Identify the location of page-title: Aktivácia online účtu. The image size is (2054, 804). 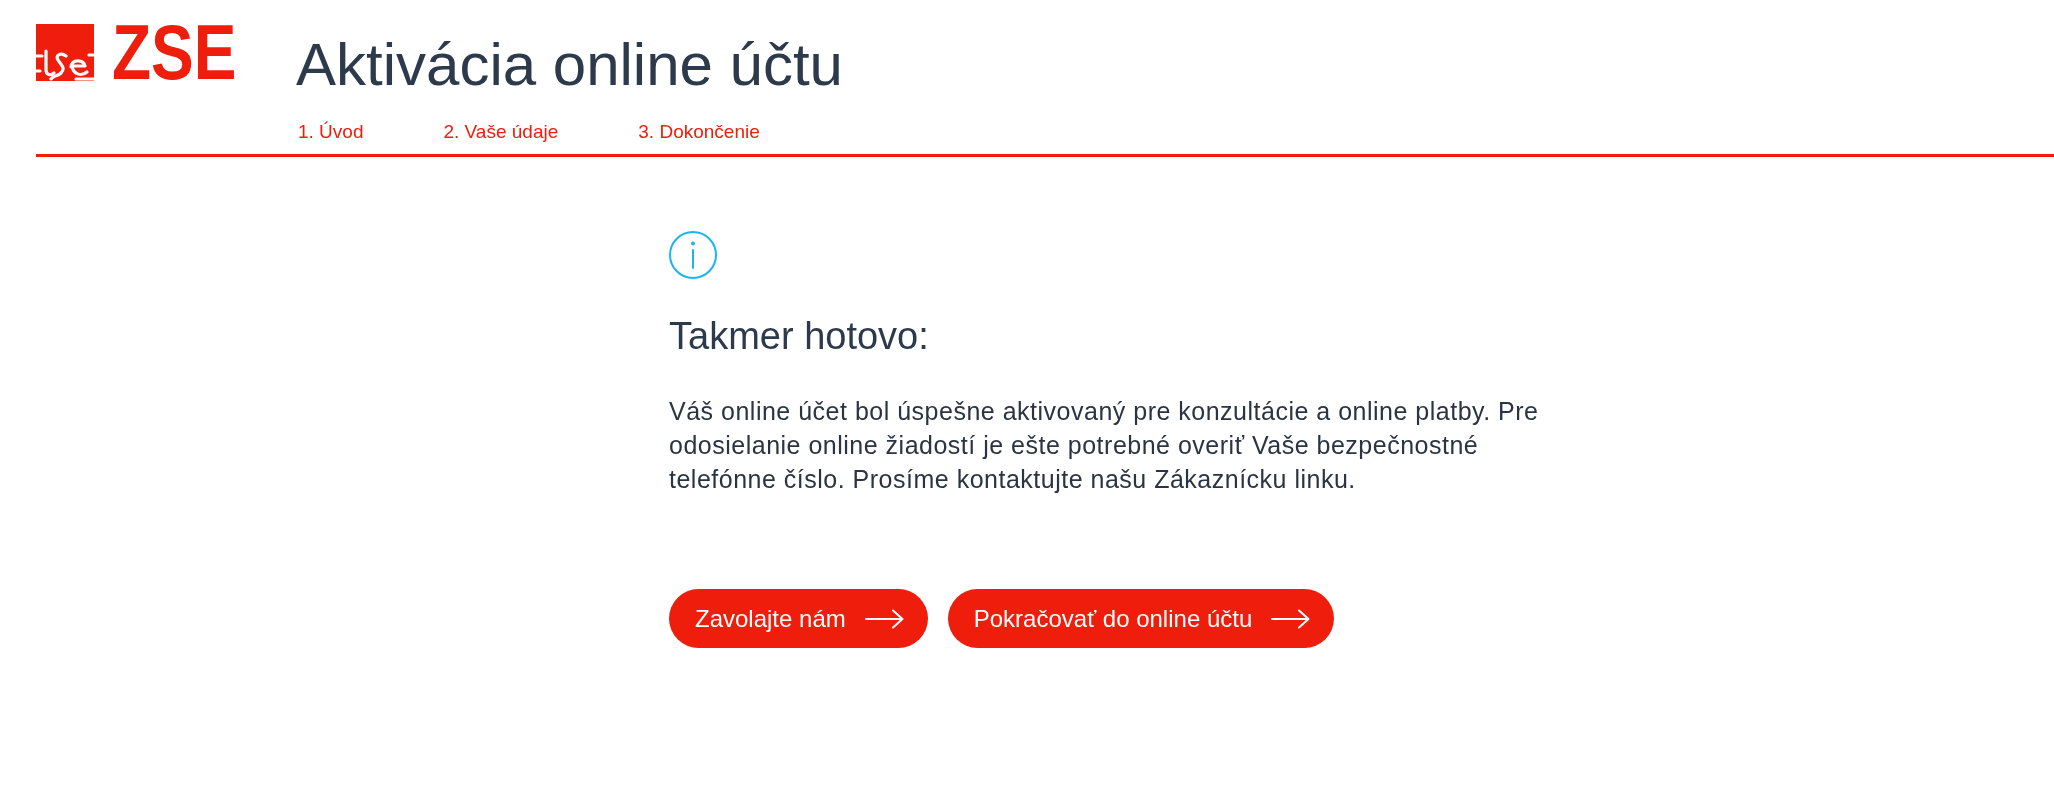
(569, 65).